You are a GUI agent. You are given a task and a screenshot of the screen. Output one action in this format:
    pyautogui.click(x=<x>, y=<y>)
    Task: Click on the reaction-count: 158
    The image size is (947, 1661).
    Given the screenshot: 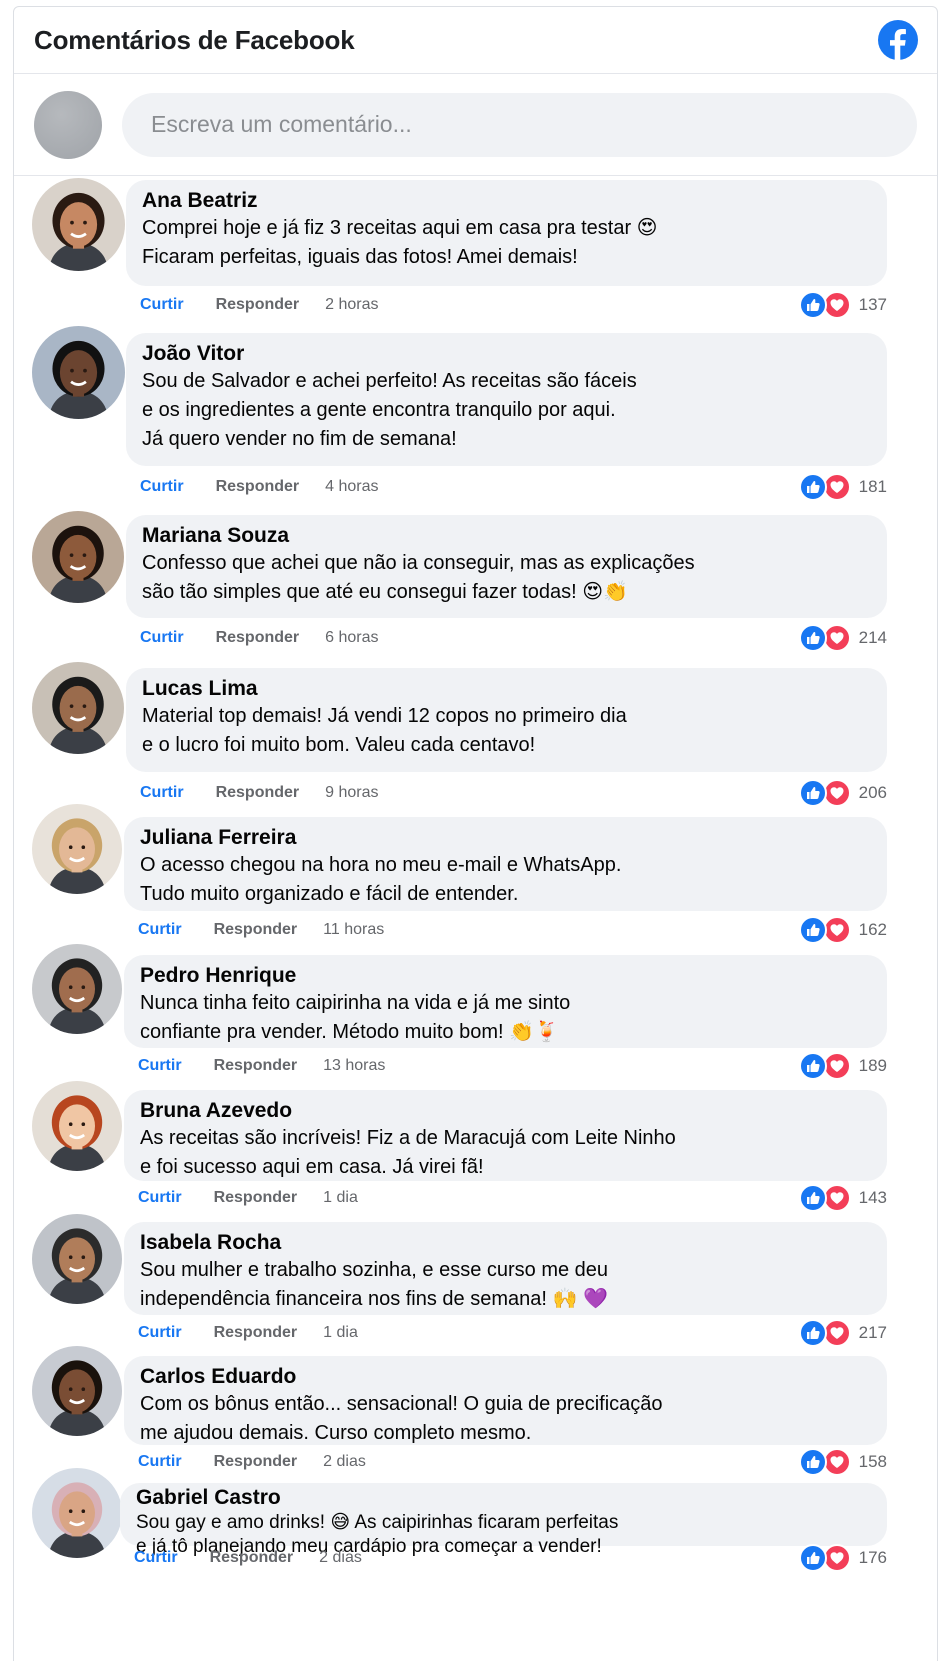 What is the action you would take?
    pyautogui.click(x=872, y=1461)
    